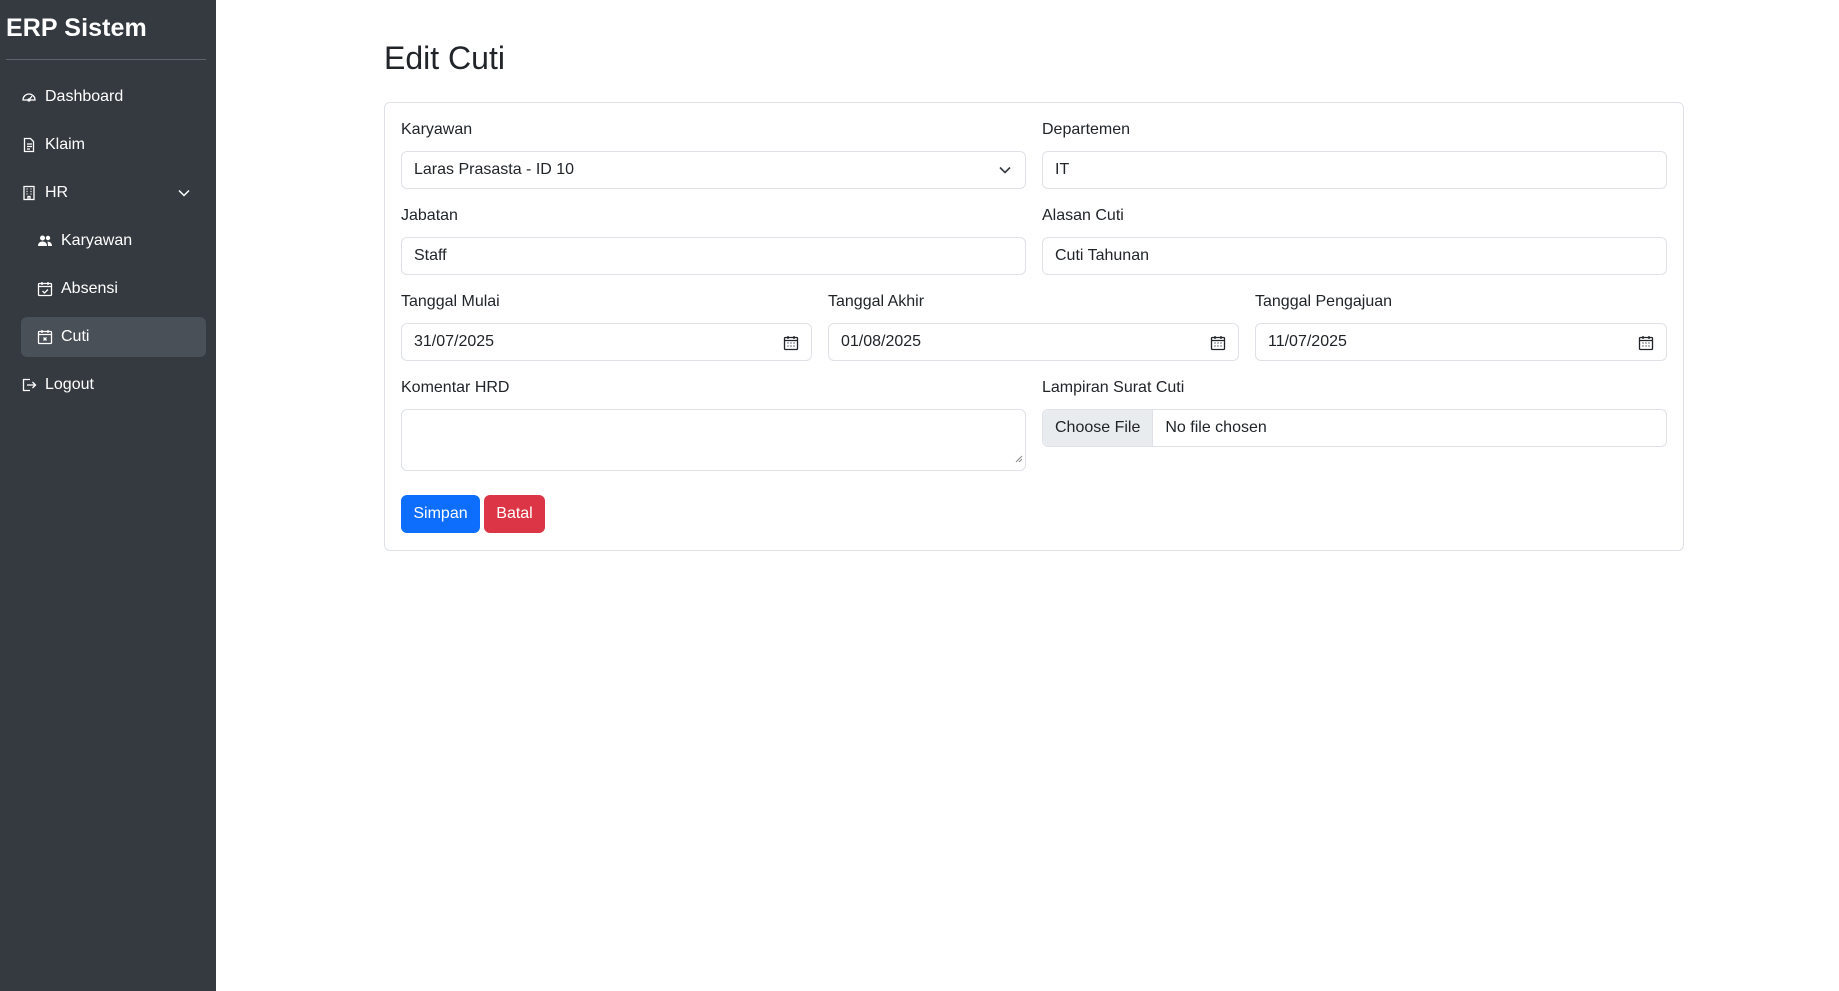  What do you see at coordinates (1461, 342) in the screenshot?
I see `tanggal-pengajuan-input: 11/07/2025` at bounding box center [1461, 342].